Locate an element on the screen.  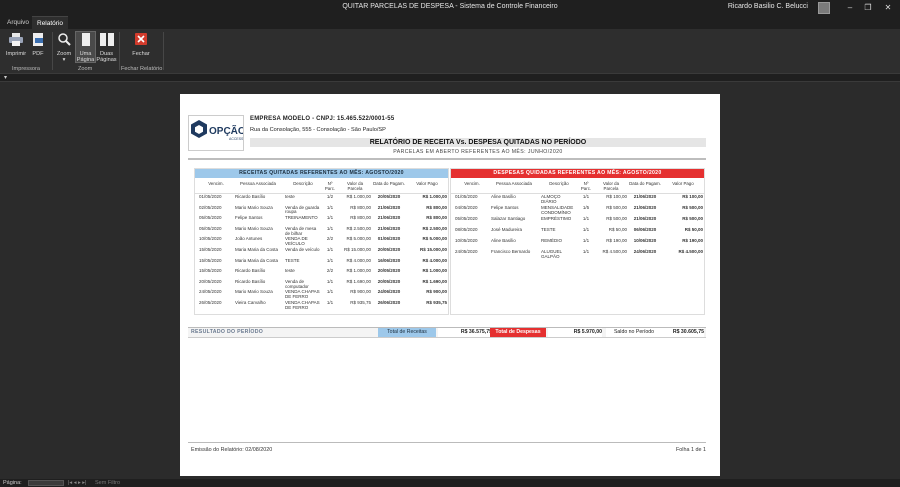
table-cell: Vieira Carvalho is located at coordinates (250, 302).